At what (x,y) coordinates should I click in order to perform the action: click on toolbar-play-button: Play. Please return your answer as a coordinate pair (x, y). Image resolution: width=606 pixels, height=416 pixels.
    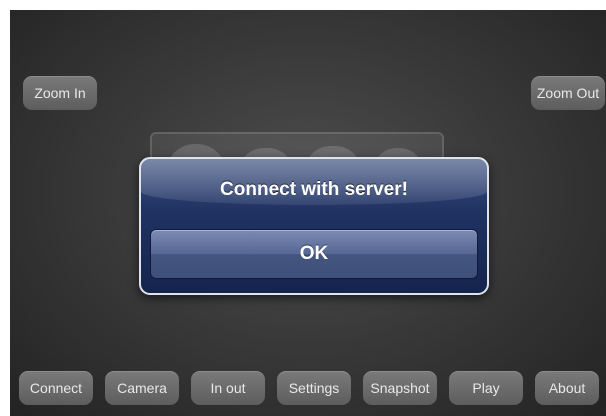
    Looking at the image, I should click on (486, 388).